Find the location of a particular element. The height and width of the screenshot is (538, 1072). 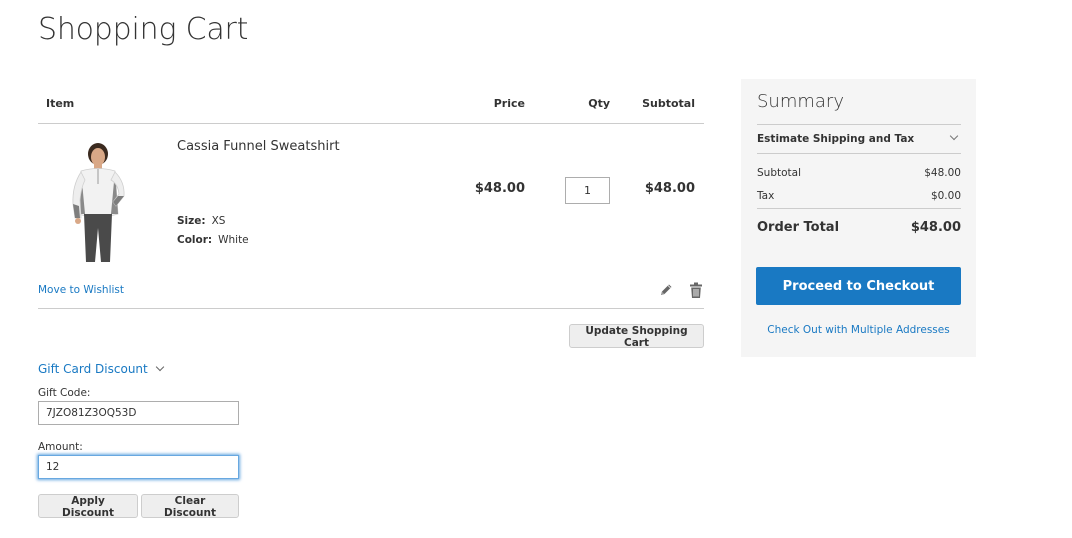

amount-label: Amount: is located at coordinates (60, 447).